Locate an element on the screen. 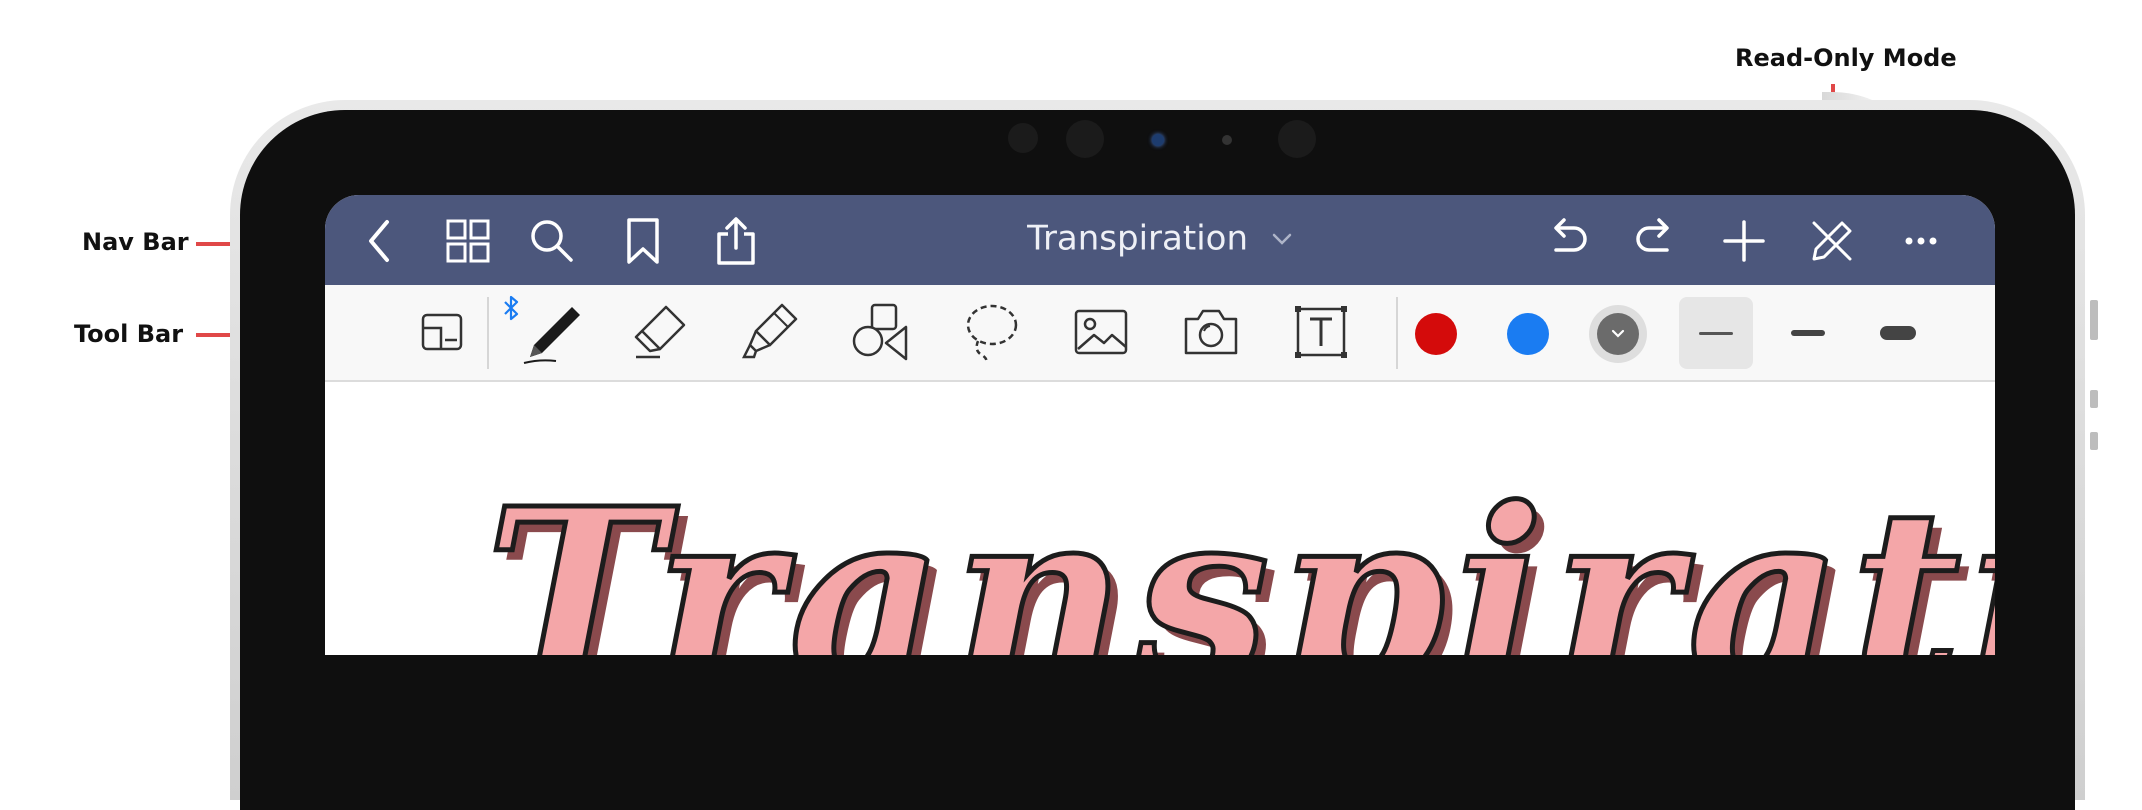 This screenshot has height=810, width=2142. text-box-tool is located at coordinates (1321, 332).